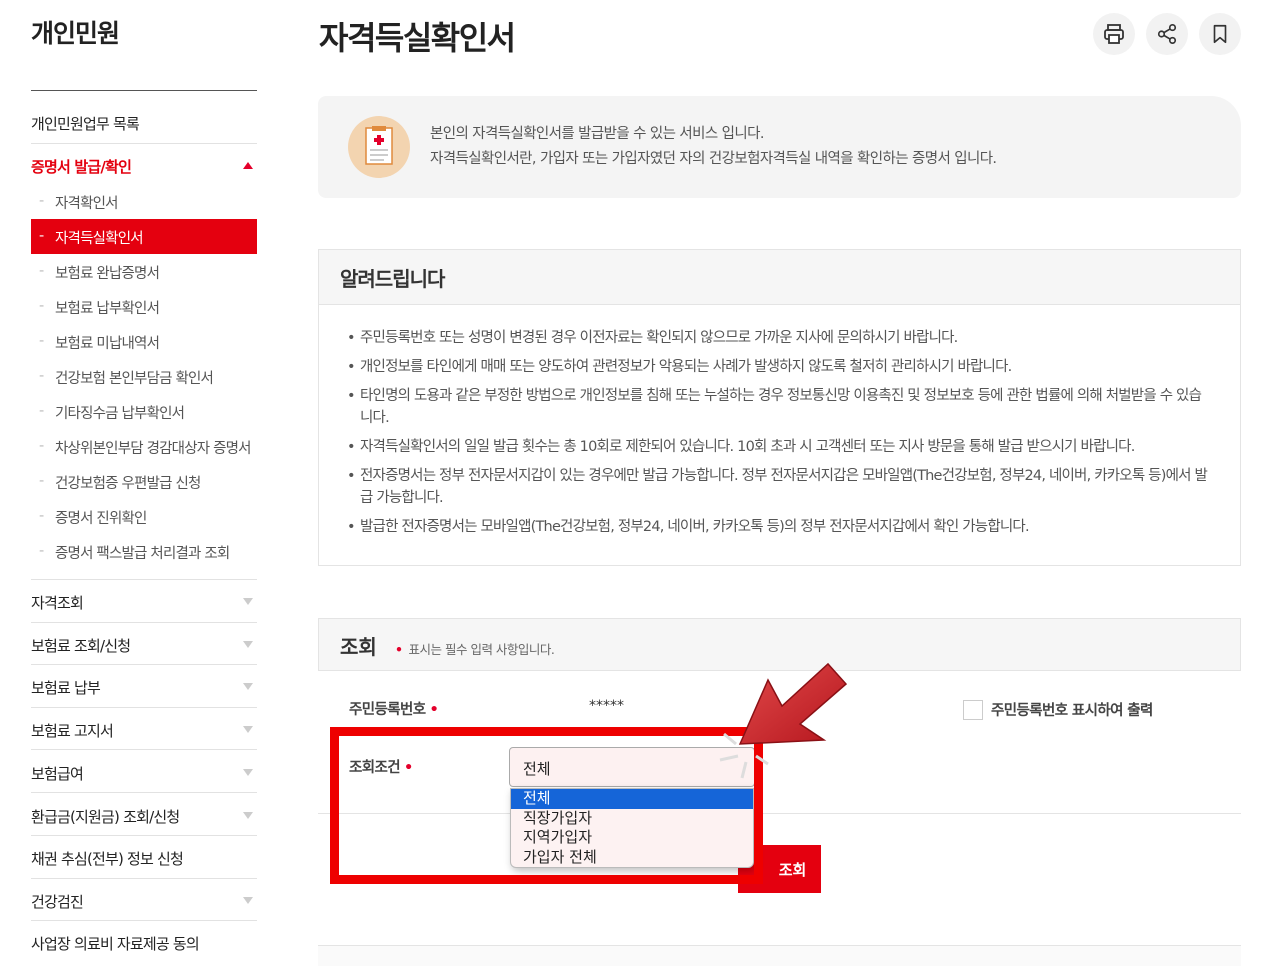 The width and height of the screenshot is (1280, 966). What do you see at coordinates (144, 607) in the screenshot?
I see `sidebar-section: 자격조회` at bounding box center [144, 607].